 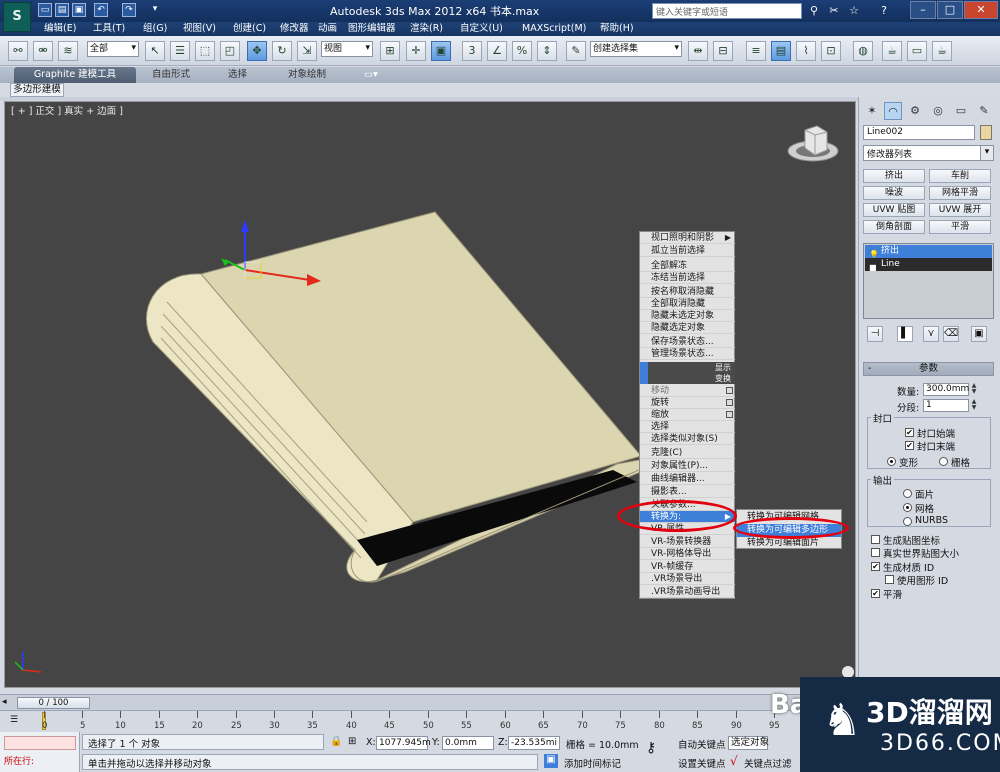 I want to click on qm-unfreeze-all: 全部解冻, so click(x=687, y=266).